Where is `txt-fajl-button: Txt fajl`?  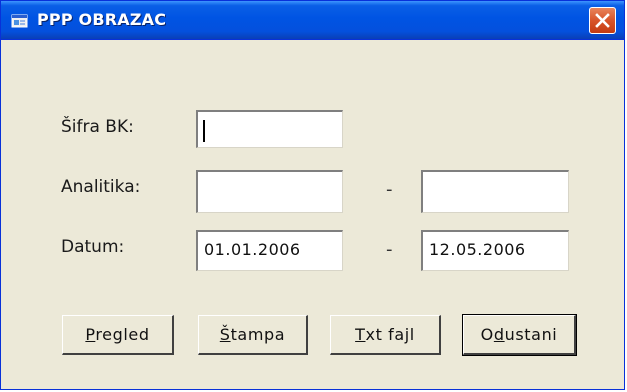 txt-fajl-button: Txt fajl is located at coordinates (385, 335).